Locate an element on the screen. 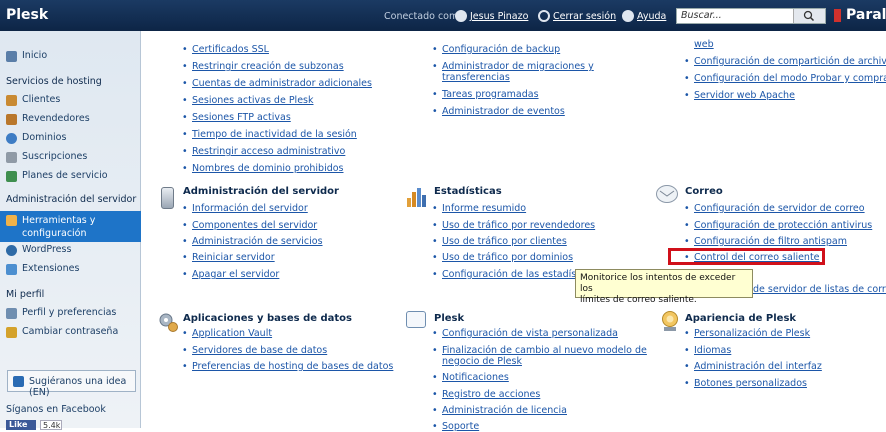 This screenshot has width=886, height=432. suggest-idea-button: Sugiéranos una idea (EN) is located at coordinates (71, 384).